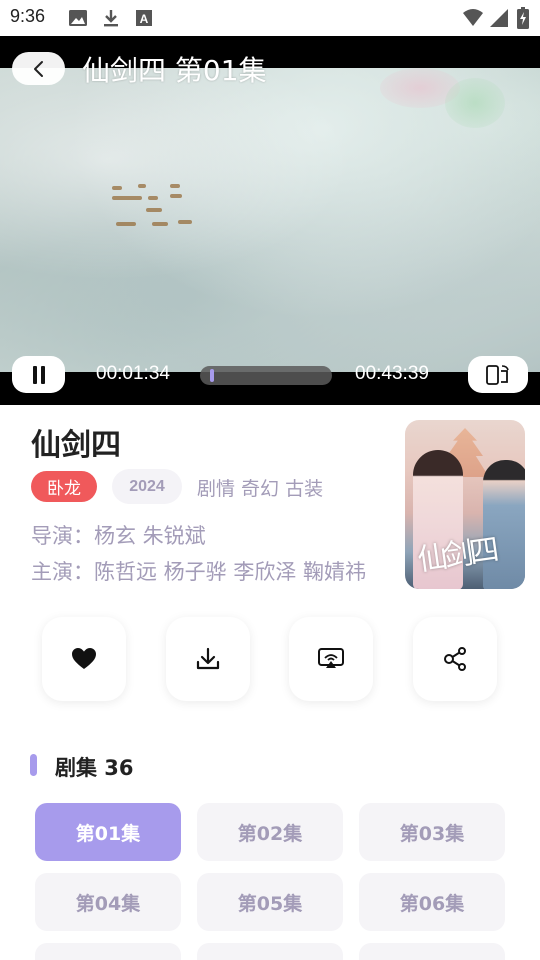  I want to click on cast-button, so click(331, 659).